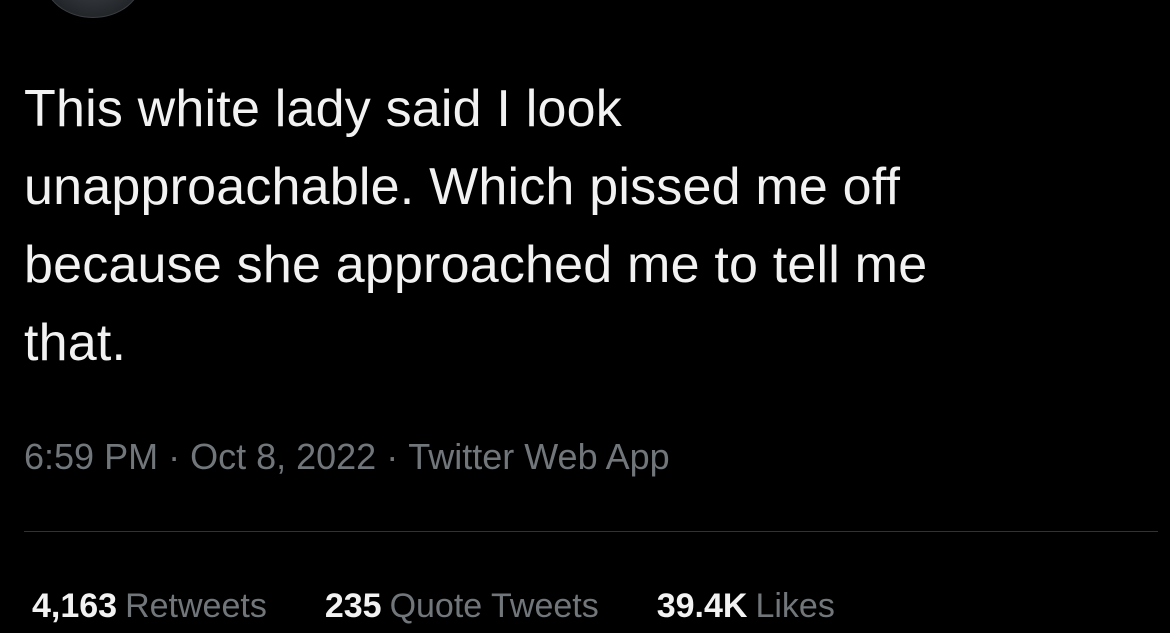 Image resolution: width=1170 pixels, height=633 pixels. I want to click on retweets-count: 4,163, so click(75, 606).